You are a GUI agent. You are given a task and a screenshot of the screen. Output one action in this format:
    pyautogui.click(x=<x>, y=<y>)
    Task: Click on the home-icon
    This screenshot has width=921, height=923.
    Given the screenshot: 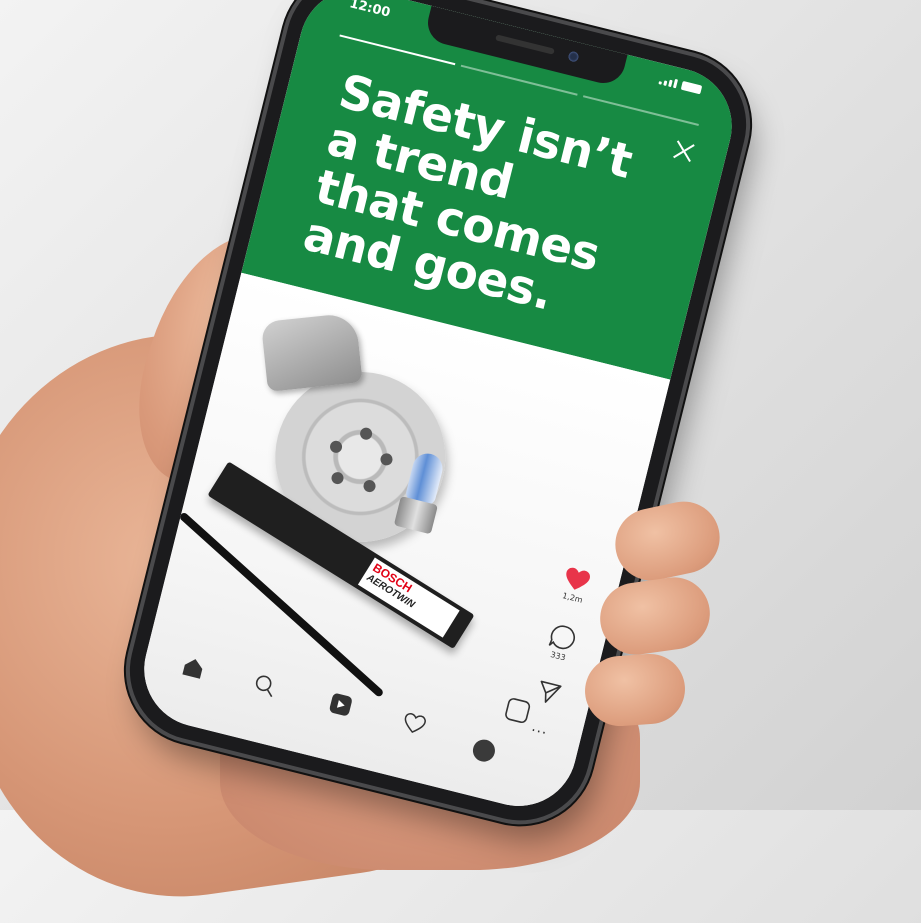 What is the action you would take?
    pyautogui.click(x=192, y=669)
    